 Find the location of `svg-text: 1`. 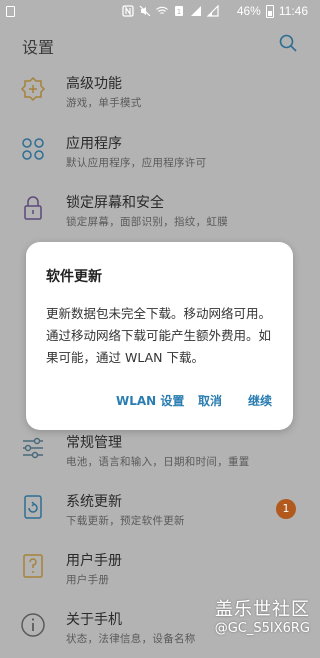

svg-text: 1 is located at coordinates (179, 12).